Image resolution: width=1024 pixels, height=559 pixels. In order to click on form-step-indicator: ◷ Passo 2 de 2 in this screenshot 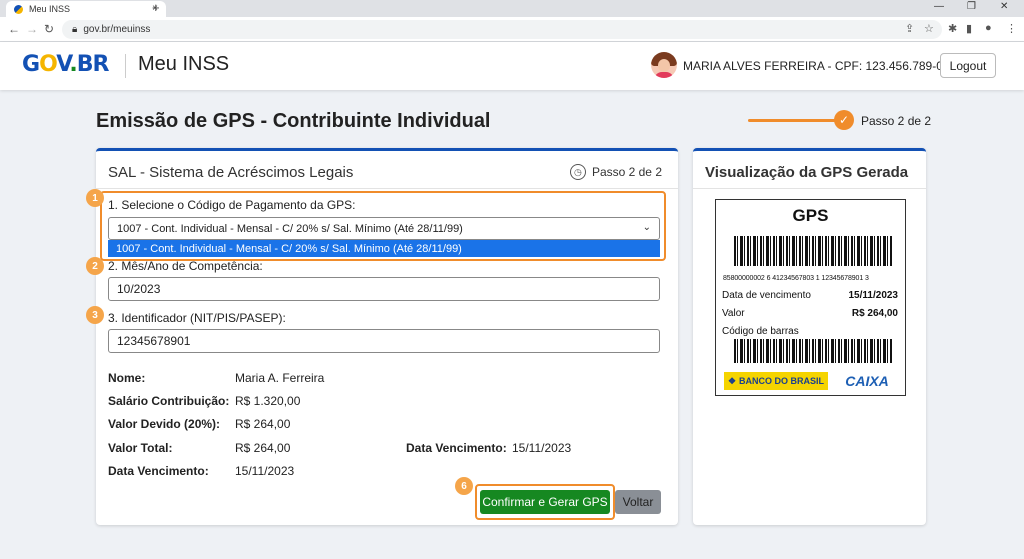, I will do `click(615, 172)`.